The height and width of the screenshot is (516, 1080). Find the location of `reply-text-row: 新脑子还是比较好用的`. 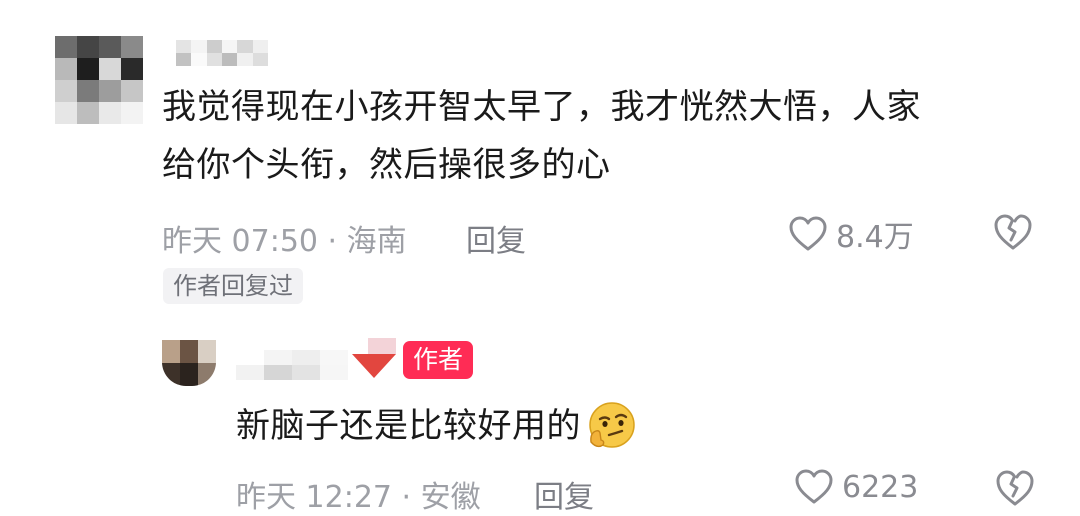

reply-text-row: 新脑子还是比较好用的 is located at coordinates (436, 426).